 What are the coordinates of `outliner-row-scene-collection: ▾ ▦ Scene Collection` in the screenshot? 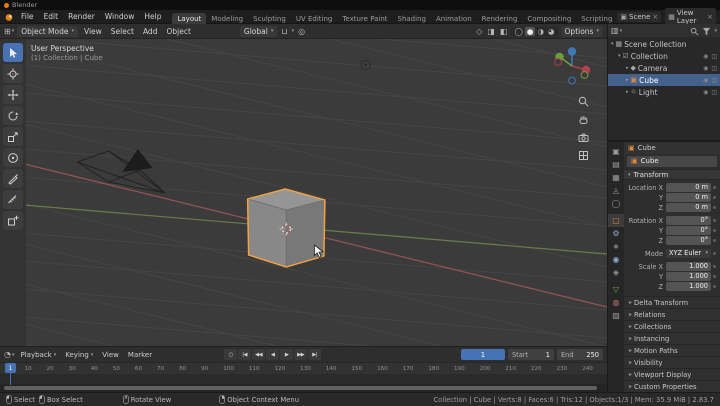 It's located at (664, 44).